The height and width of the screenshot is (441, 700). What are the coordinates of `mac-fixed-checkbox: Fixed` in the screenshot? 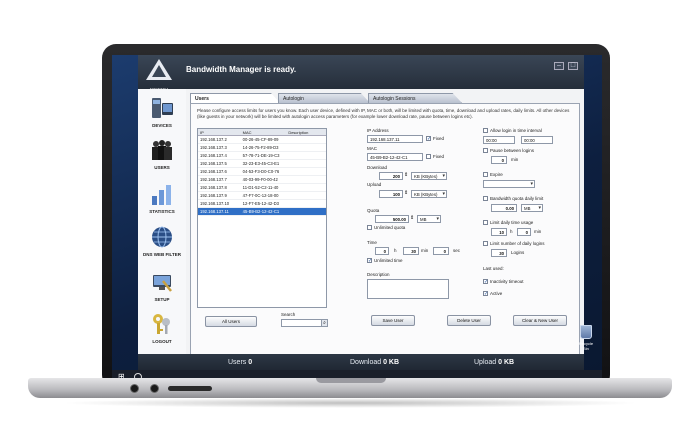 It's located at (435, 157).